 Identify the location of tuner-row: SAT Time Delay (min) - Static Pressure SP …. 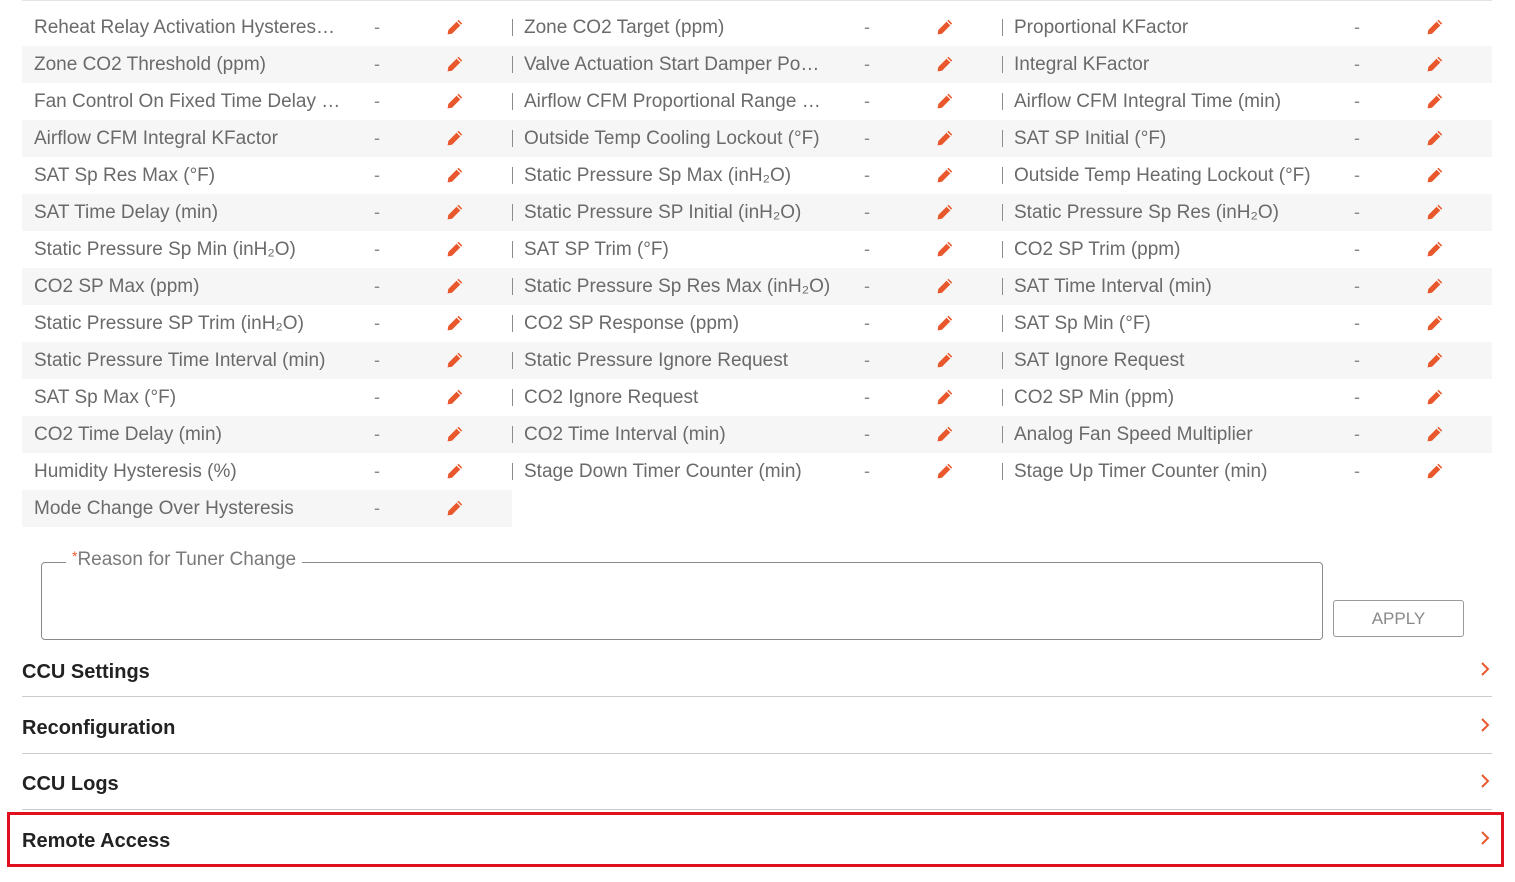
(757, 212).